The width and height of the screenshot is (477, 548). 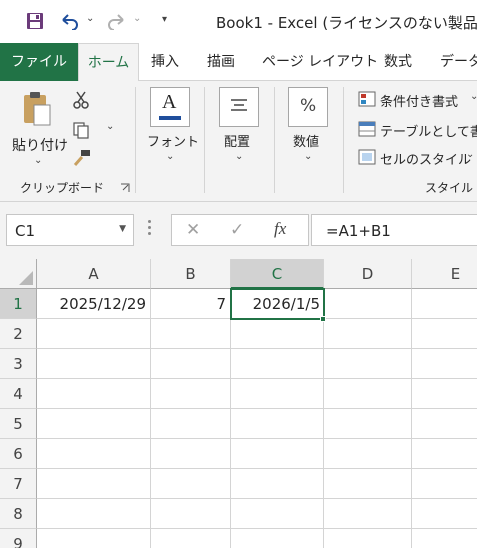 What do you see at coordinates (18, 274) in the screenshot?
I see `select-all-button` at bounding box center [18, 274].